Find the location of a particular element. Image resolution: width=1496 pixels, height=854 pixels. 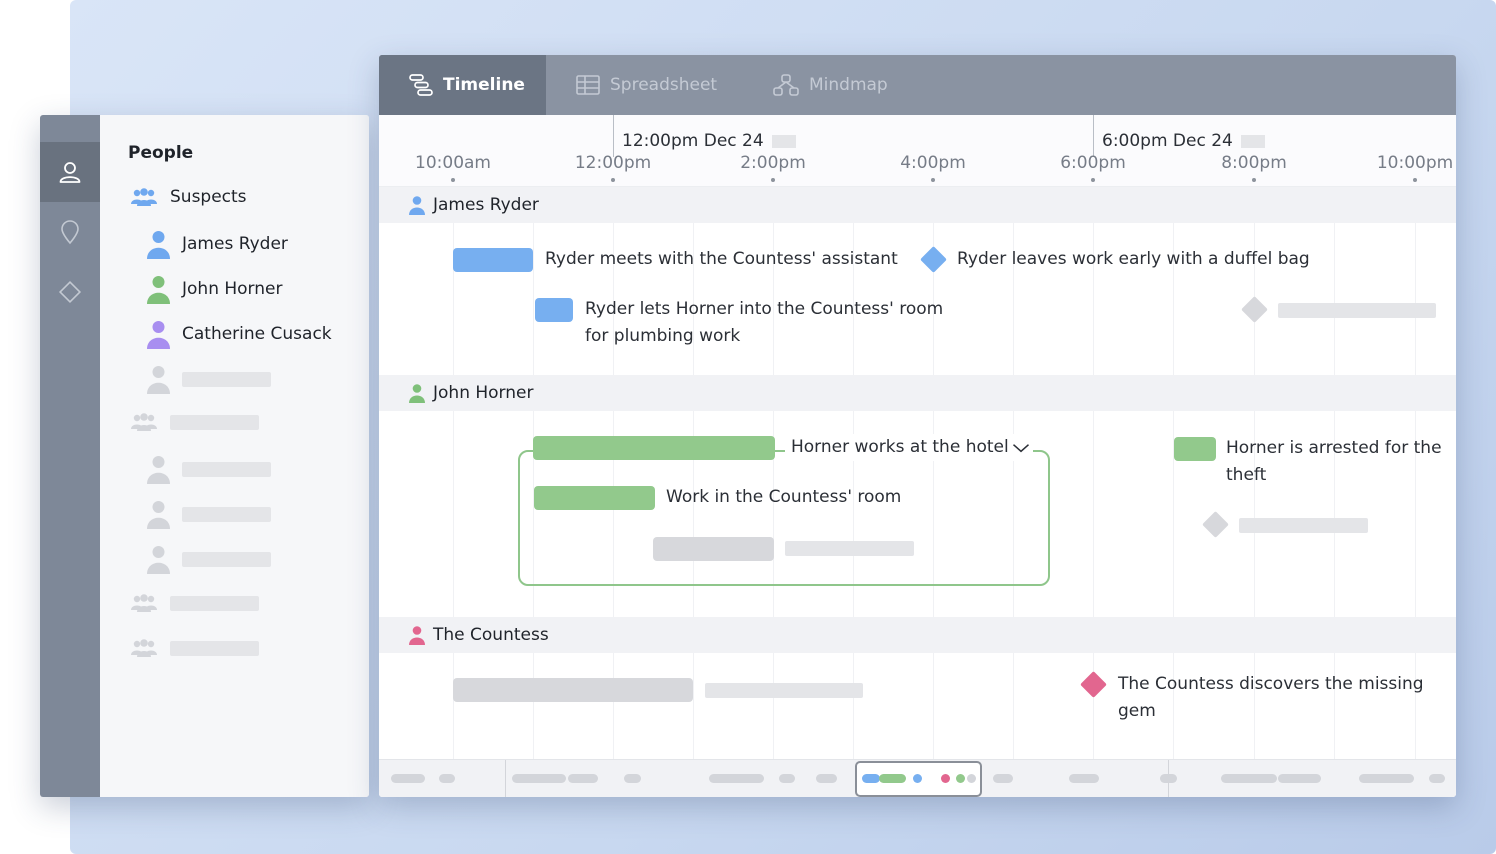

event-label: Horner is arrested for the is located at coordinates (1334, 448).